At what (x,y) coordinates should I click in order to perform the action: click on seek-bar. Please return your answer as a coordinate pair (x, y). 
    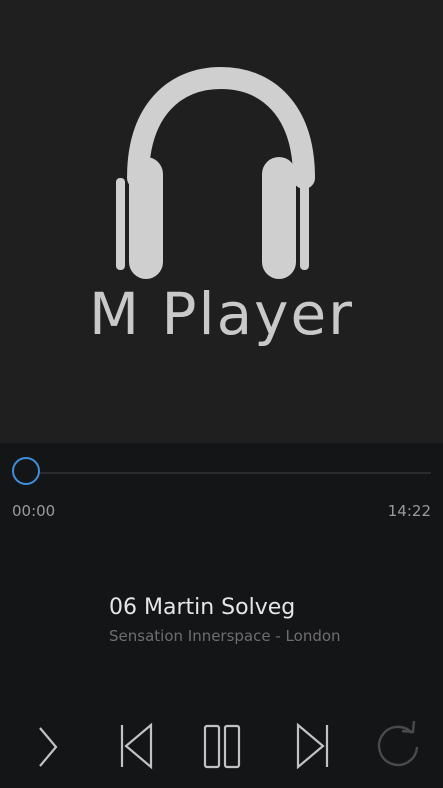
    Looking at the image, I should click on (229, 473).